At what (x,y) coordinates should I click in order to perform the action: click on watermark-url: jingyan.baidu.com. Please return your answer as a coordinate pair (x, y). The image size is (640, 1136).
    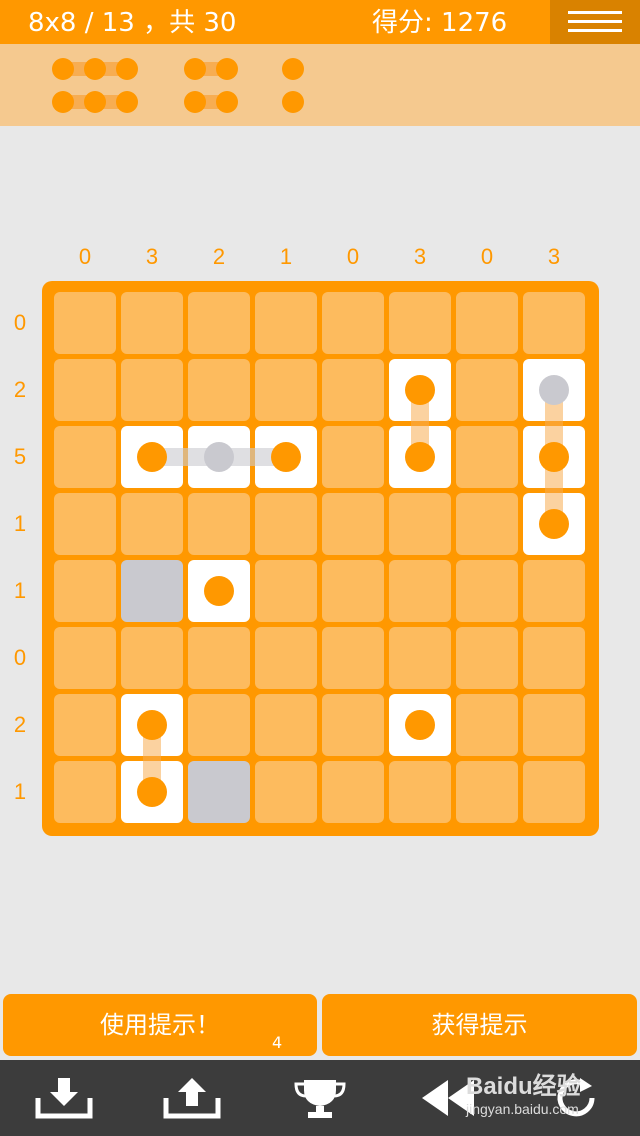
    Looking at the image, I should click on (522, 1109).